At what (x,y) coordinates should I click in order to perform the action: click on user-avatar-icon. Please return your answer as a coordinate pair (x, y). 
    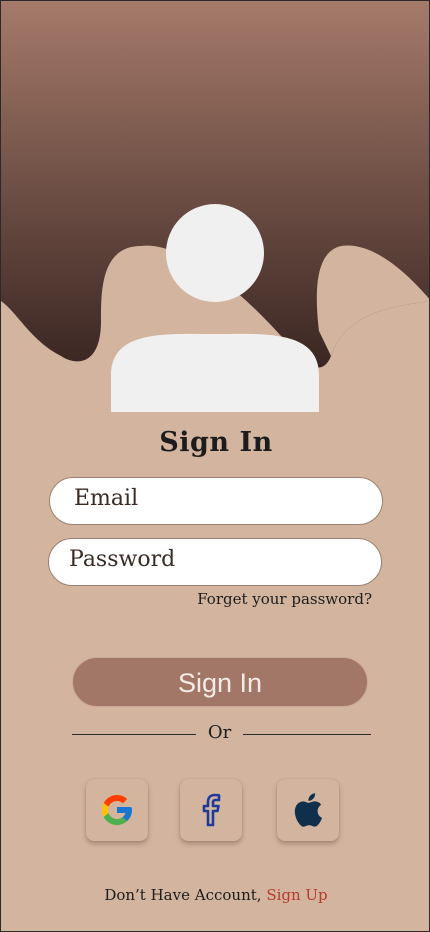
    Looking at the image, I should click on (215, 308).